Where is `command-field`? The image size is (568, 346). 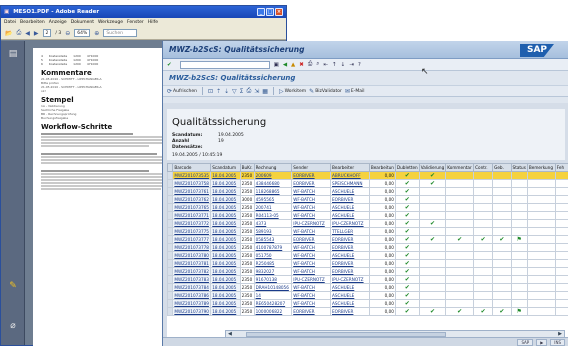 command-field is located at coordinates (224, 64).